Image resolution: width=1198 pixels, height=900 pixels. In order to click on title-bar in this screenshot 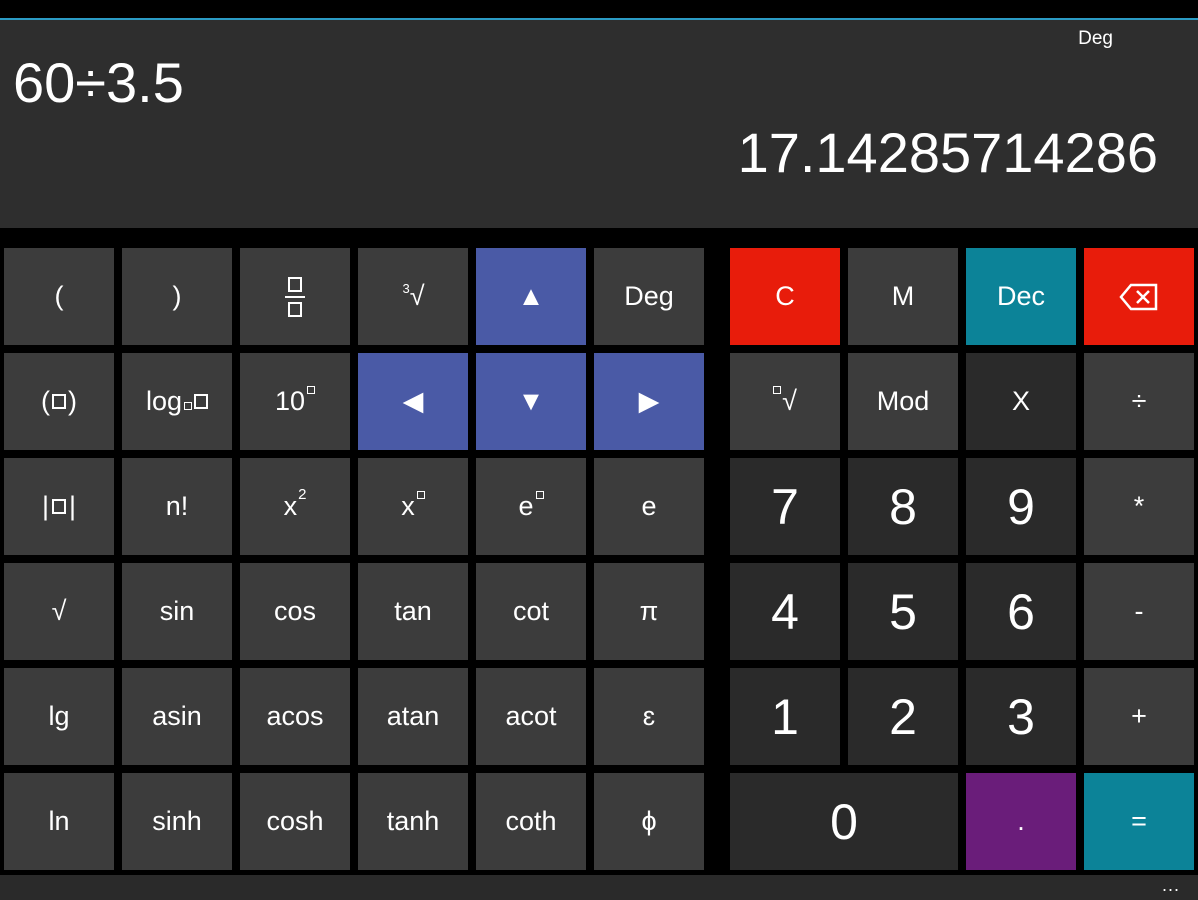, I will do `click(599, 9)`.